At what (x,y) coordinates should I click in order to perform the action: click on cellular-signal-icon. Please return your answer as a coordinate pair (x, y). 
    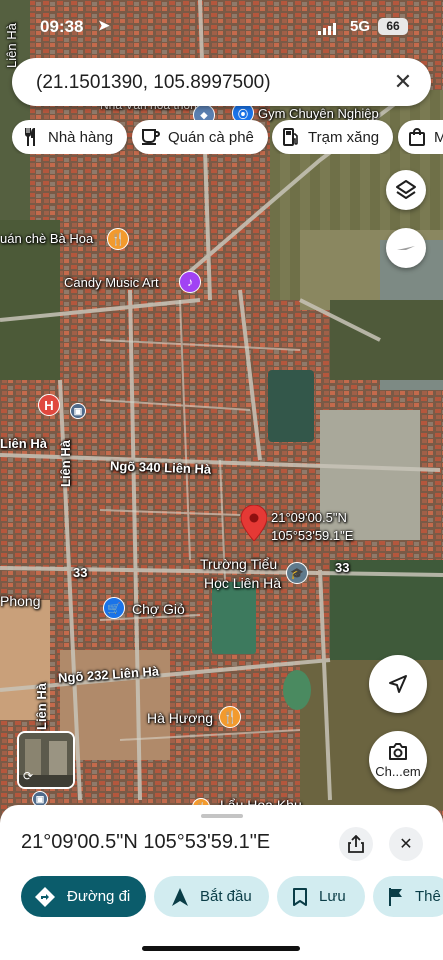
    Looking at the image, I should click on (328, 30).